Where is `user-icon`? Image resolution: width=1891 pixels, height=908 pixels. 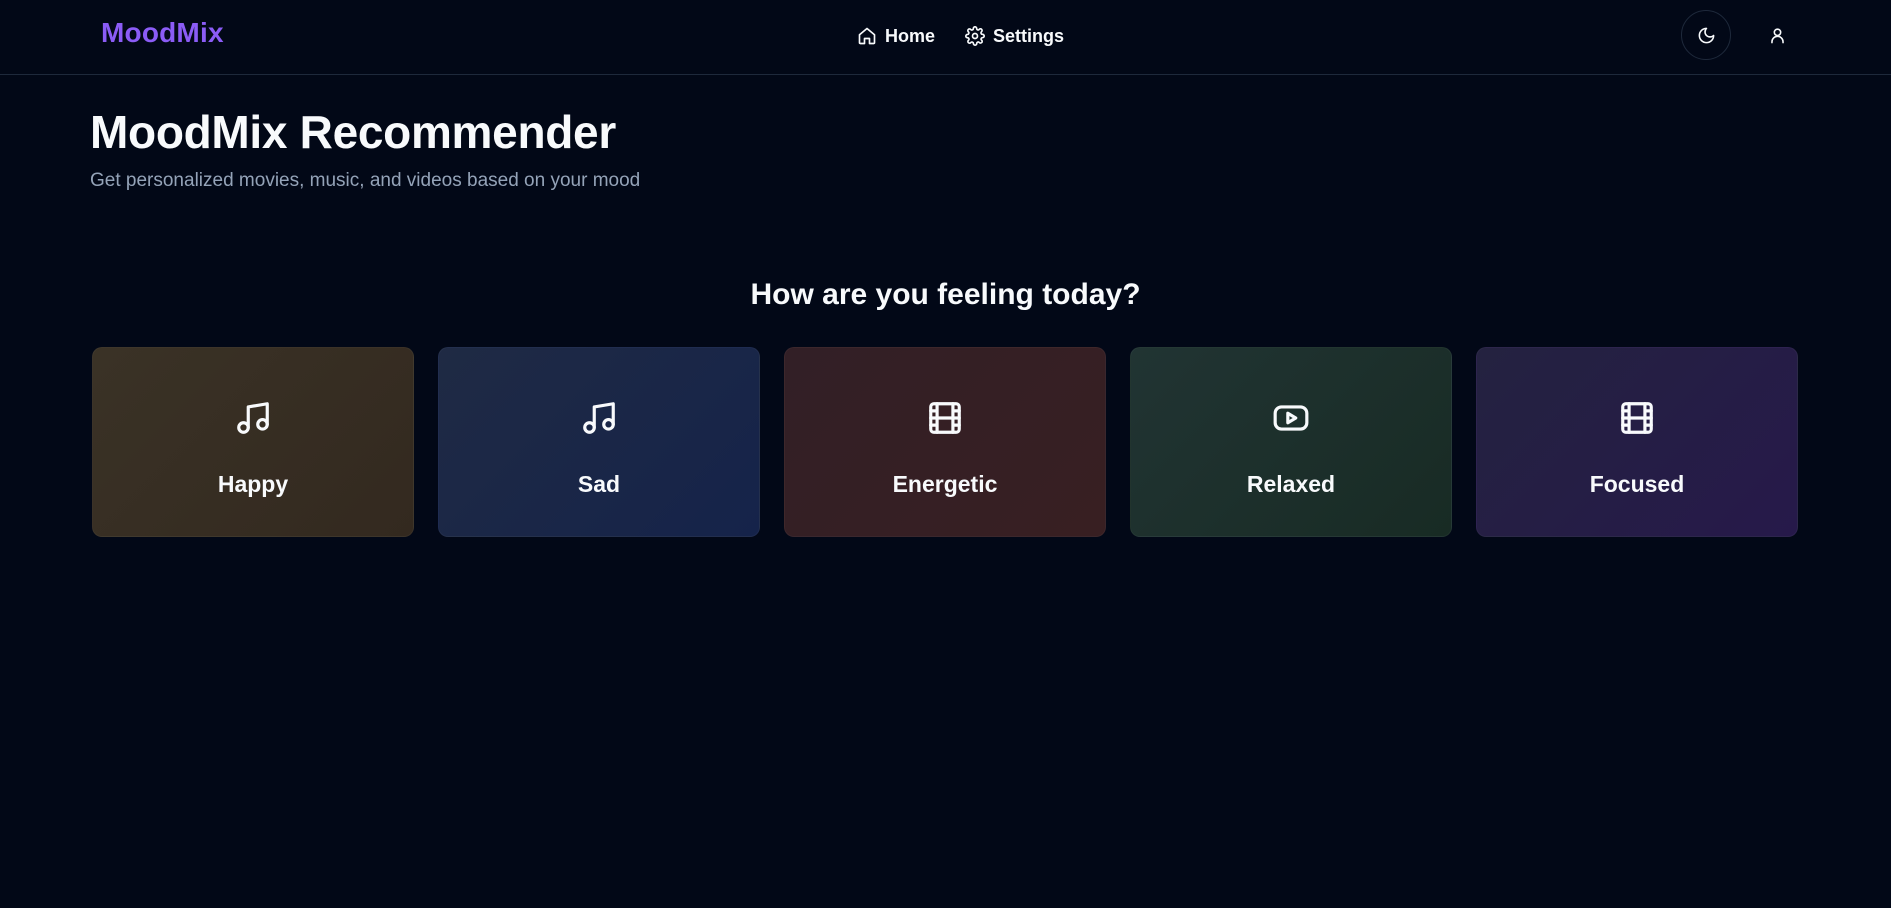 user-icon is located at coordinates (1777, 35).